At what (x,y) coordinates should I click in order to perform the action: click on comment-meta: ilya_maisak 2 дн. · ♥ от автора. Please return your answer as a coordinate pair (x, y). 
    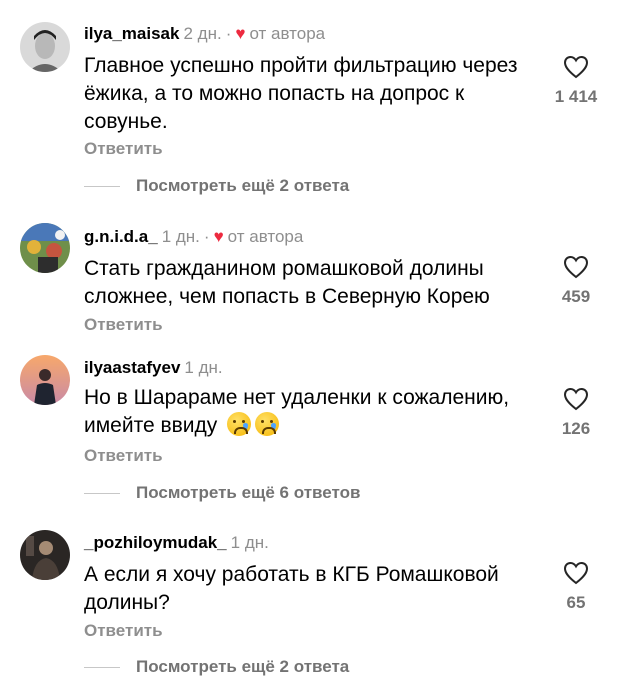
    Looking at the image, I should click on (204, 34).